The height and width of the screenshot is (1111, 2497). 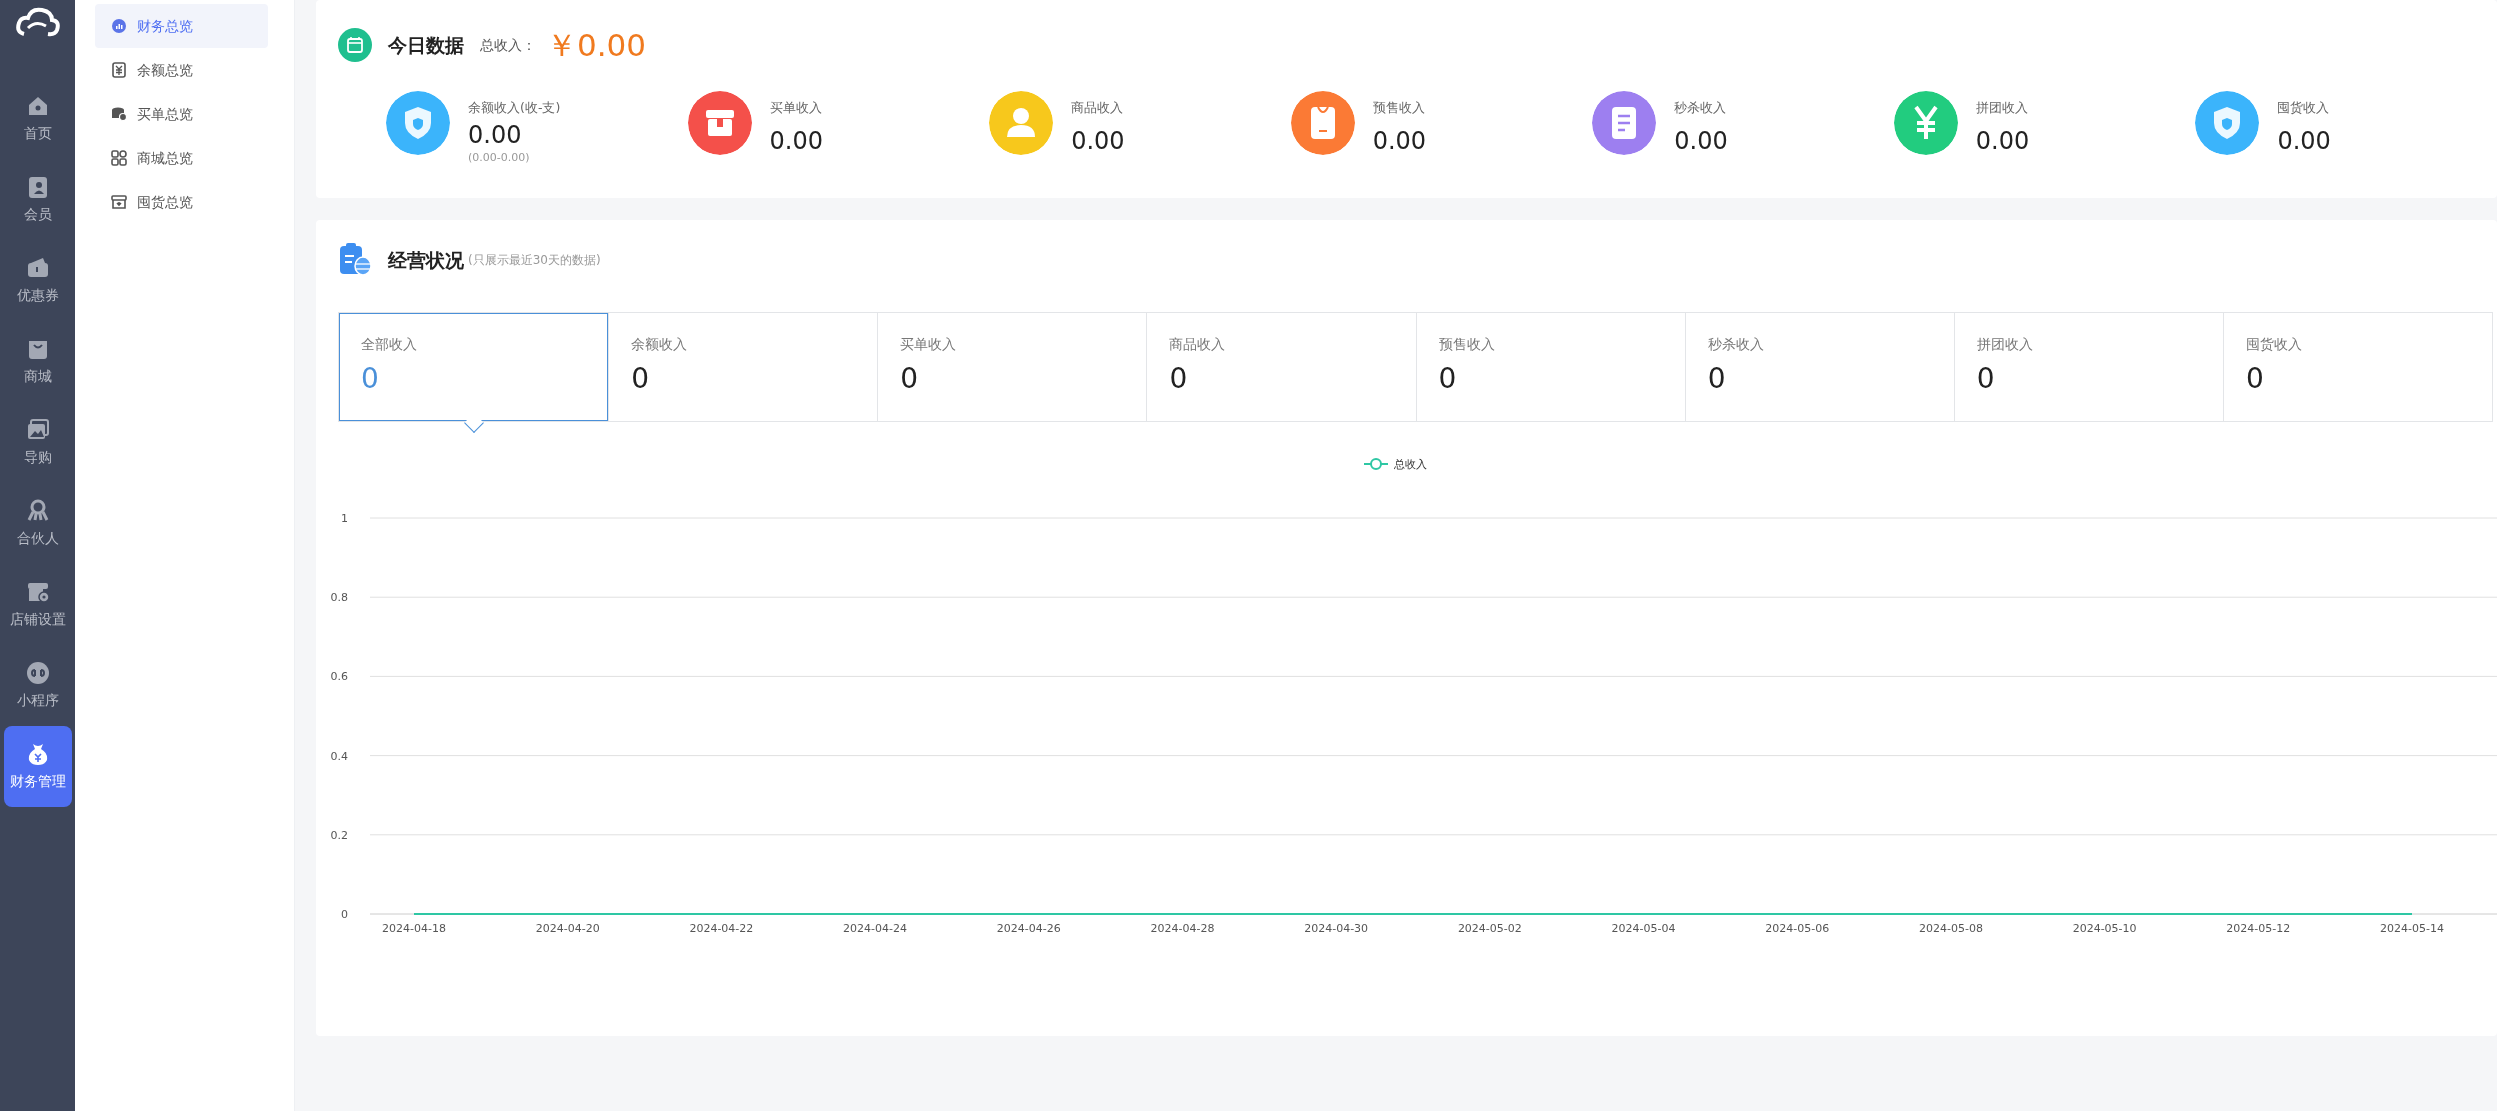 What do you see at coordinates (1399, 107) in the screenshot?
I see `stat-label: 预售收入` at bounding box center [1399, 107].